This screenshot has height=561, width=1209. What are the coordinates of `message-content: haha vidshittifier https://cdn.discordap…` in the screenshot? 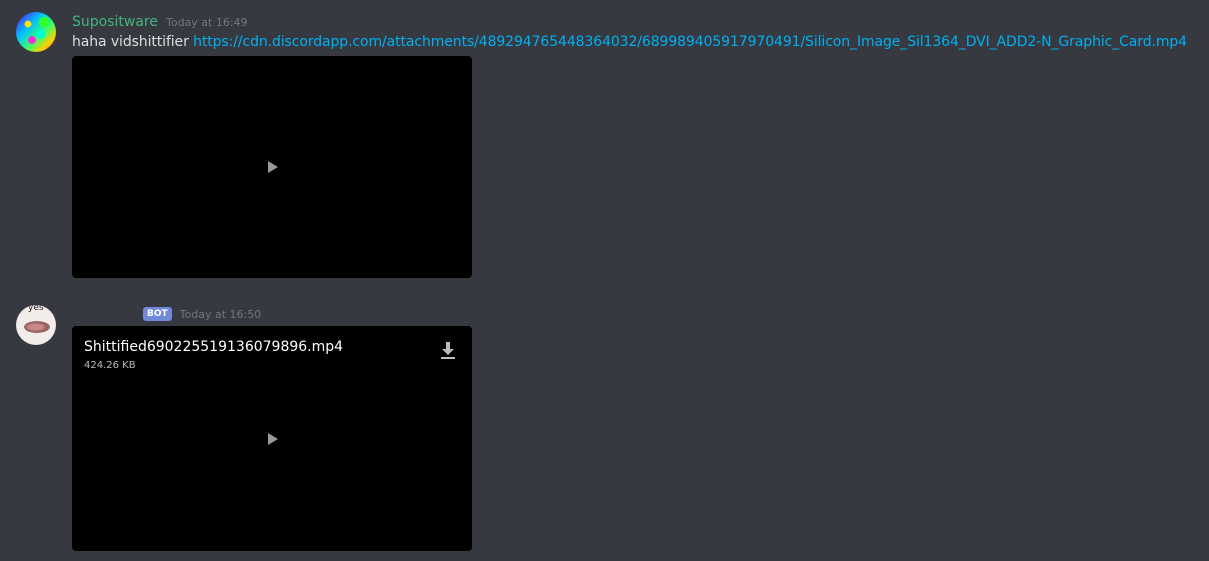 It's located at (629, 42).